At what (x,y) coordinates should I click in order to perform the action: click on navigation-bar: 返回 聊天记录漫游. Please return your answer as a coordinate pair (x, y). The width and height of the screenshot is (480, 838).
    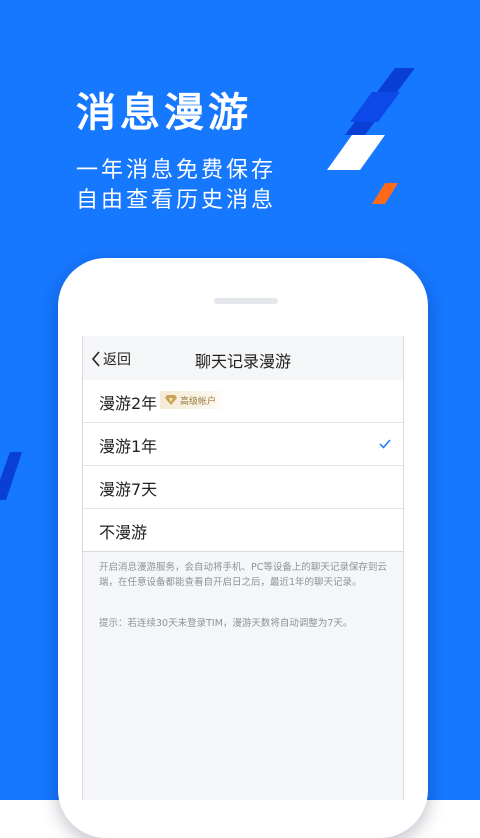
    Looking at the image, I should click on (243, 358).